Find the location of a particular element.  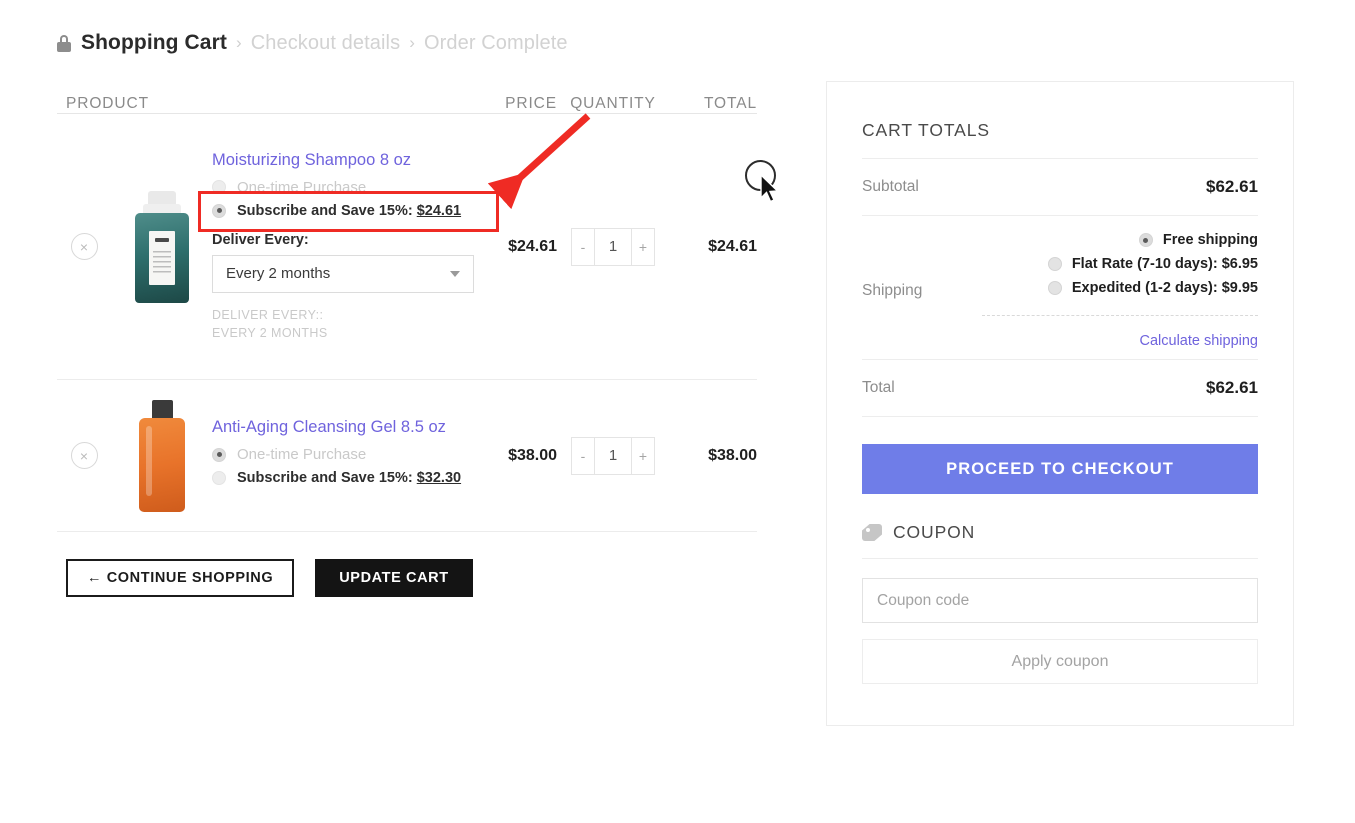

column-header-product: PRODUCT is located at coordinates (107, 103).